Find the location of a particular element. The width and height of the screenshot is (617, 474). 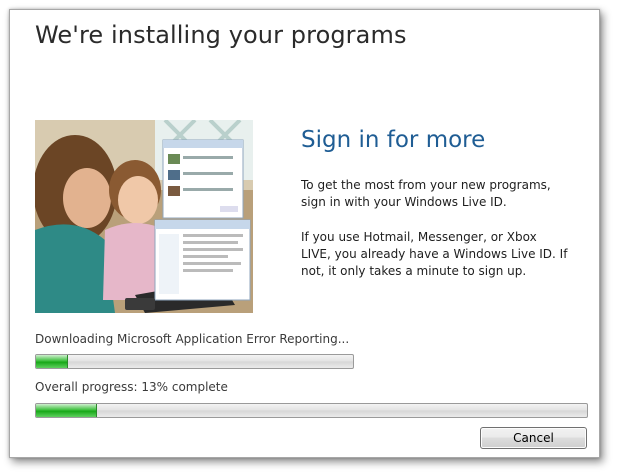

current-item-progress-fill is located at coordinates (52, 361).